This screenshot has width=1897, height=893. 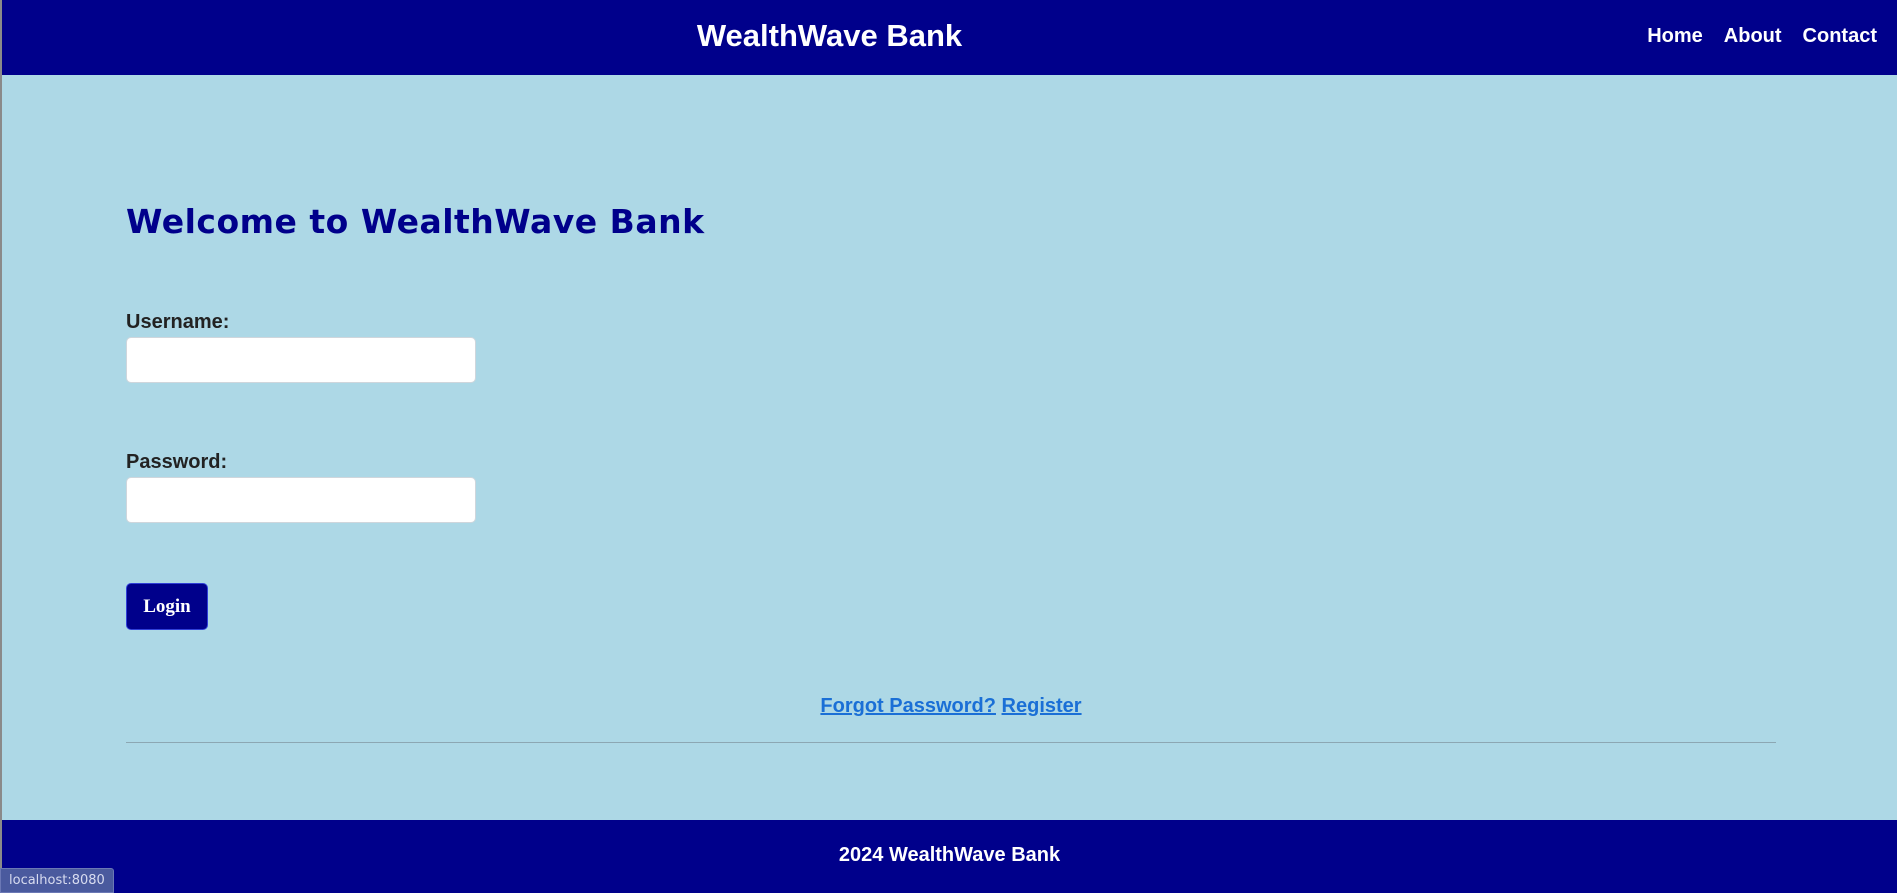 What do you see at coordinates (829, 35) in the screenshot?
I see `brand-title: WealthWave Bank` at bounding box center [829, 35].